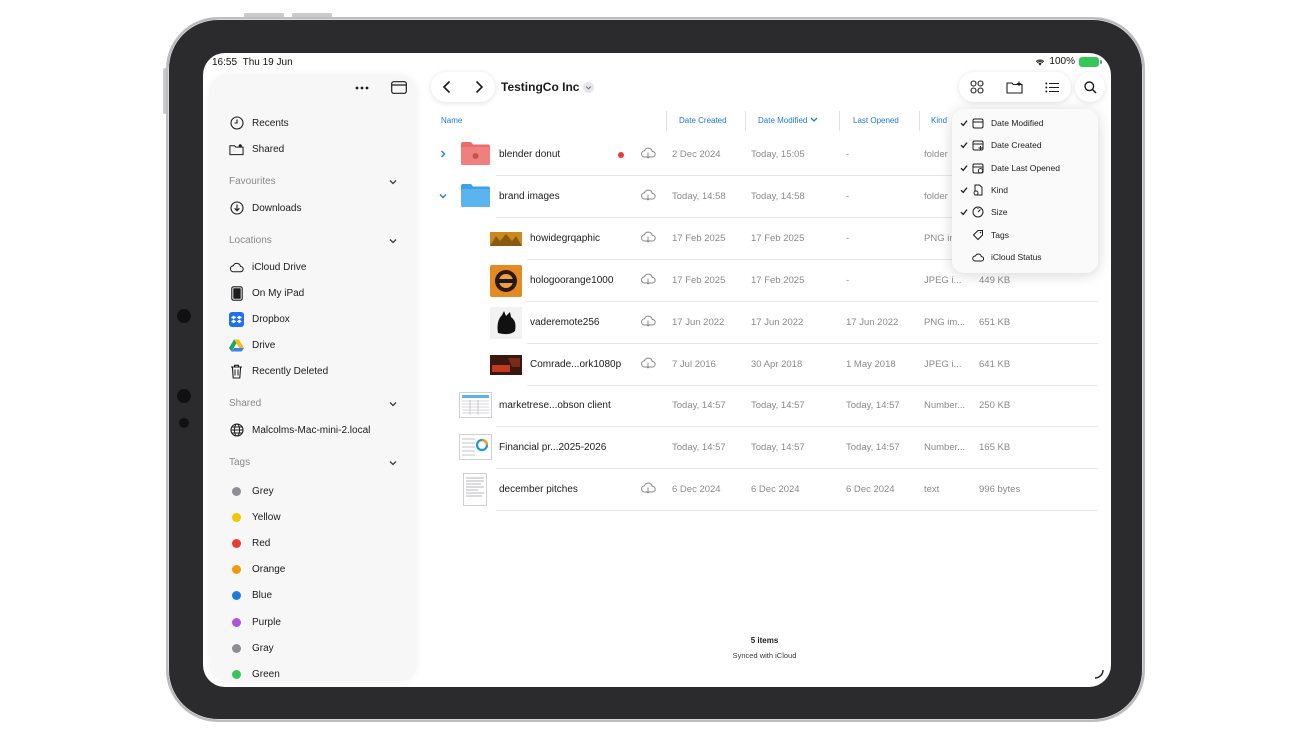 Image resolution: width=1312 pixels, height=738 pixels. Describe the element at coordinates (699, 280) in the screenshot. I see `date-created: 17 Feb 2025` at that location.